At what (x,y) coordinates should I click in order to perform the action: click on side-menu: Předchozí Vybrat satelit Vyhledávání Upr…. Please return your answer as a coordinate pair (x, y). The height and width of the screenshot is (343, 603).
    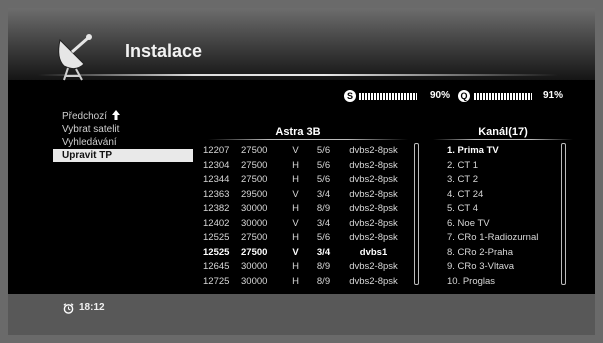
    Looking at the image, I should click on (123, 136).